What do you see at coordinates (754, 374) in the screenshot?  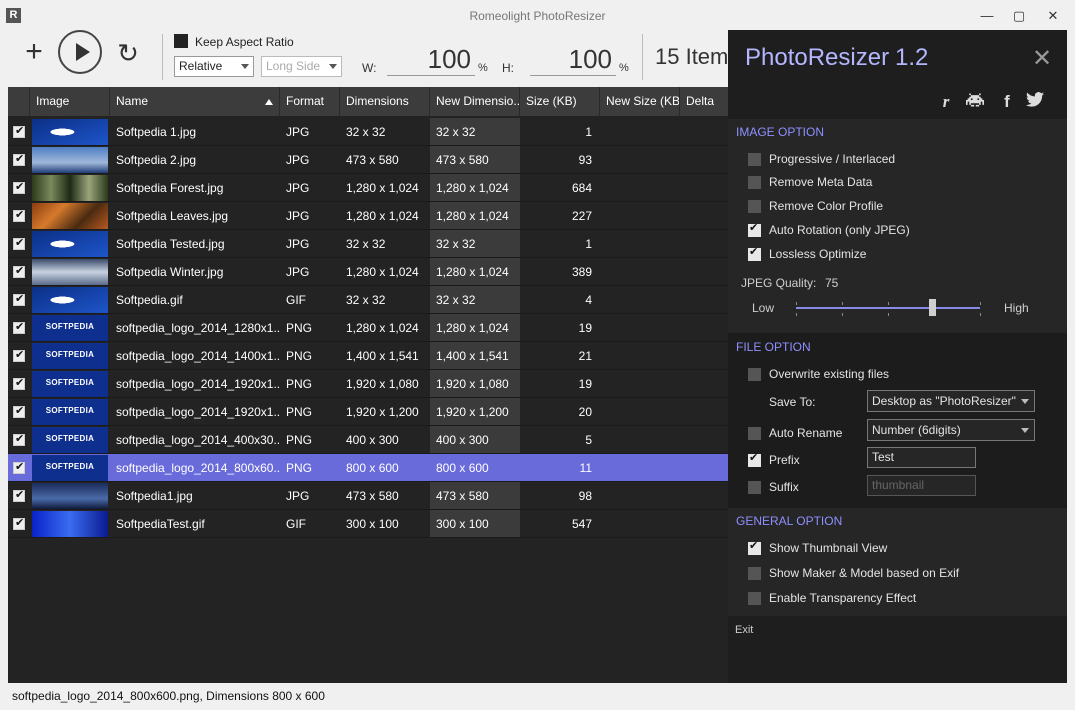 I see `overwrite-checkbox` at bounding box center [754, 374].